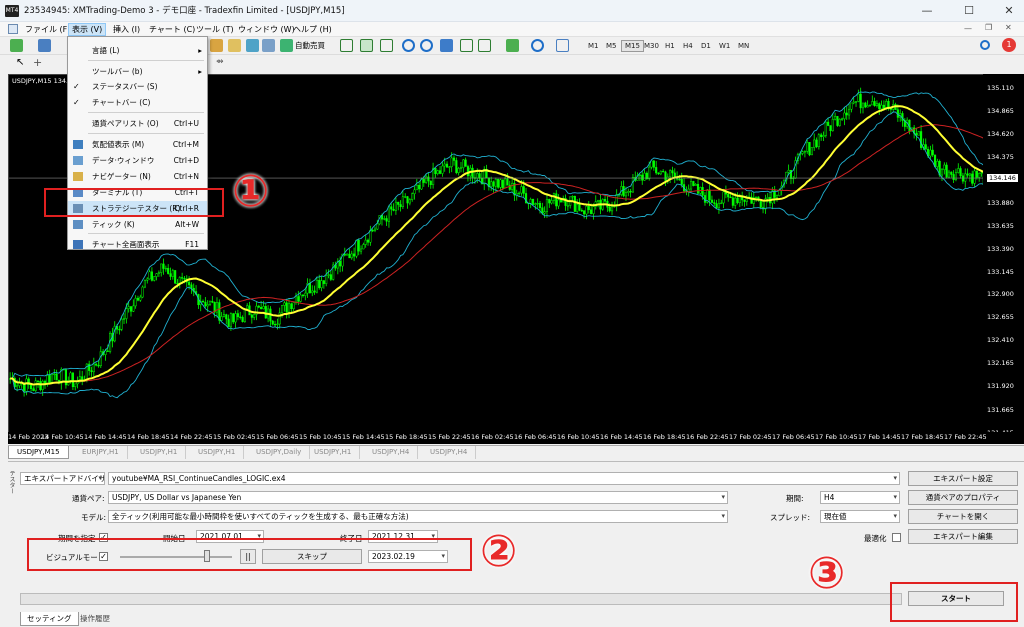  I want to click on symbol-properties-button: 通貨ペアのプロパティ, so click(963, 497).